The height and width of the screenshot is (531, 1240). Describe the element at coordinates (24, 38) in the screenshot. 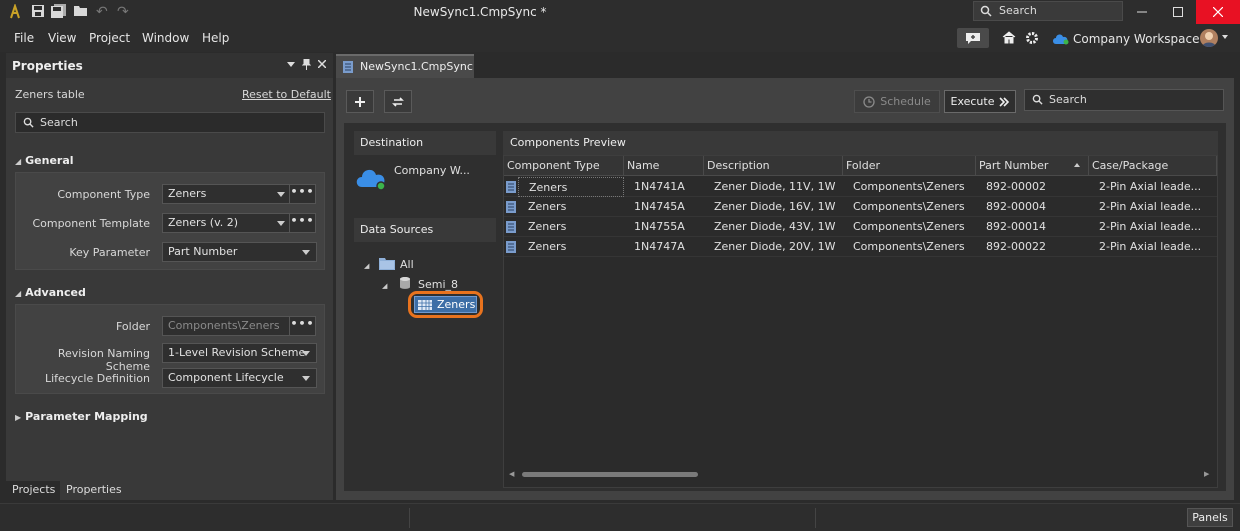

I see `menu-file: File` at that location.